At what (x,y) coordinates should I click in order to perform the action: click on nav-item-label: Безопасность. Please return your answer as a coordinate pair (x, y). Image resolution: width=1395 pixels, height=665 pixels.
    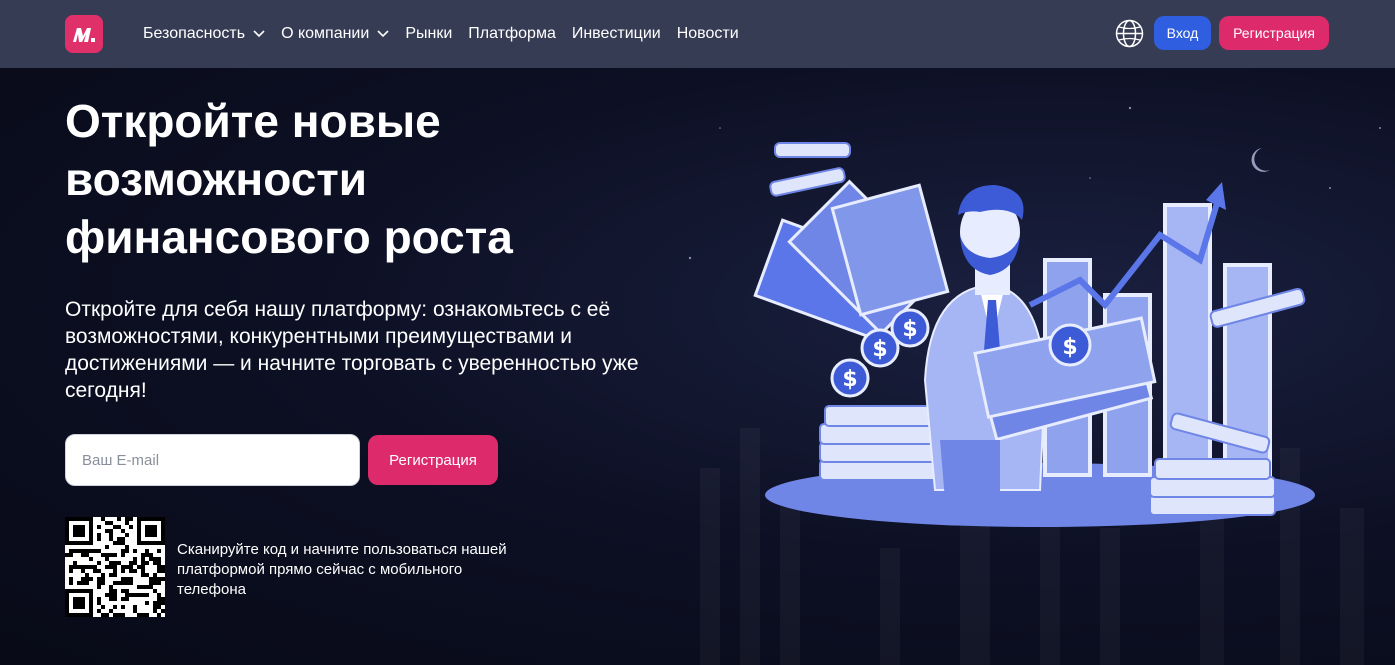
    Looking at the image, I should click on (194, 33).